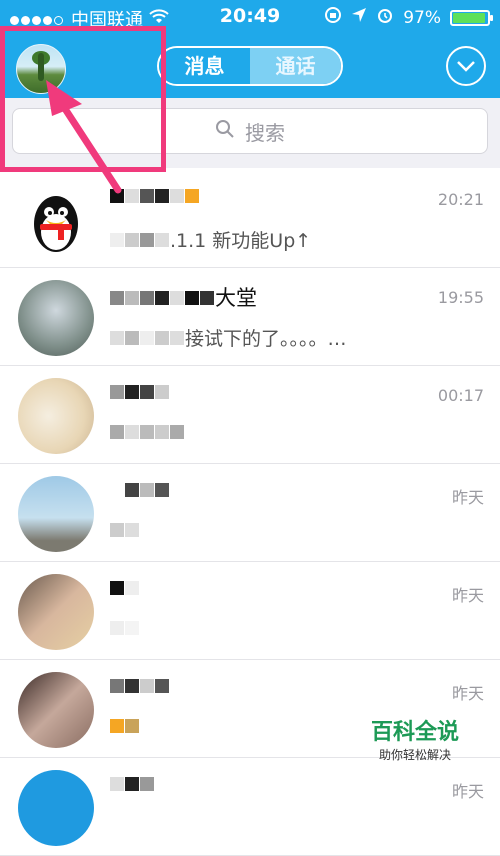 This screenshot has width=500, height=856. Describe the element at coordinates (250, 17) in the screenshot. I see `status-bar: 中国联通 20:49 97%` at that location.